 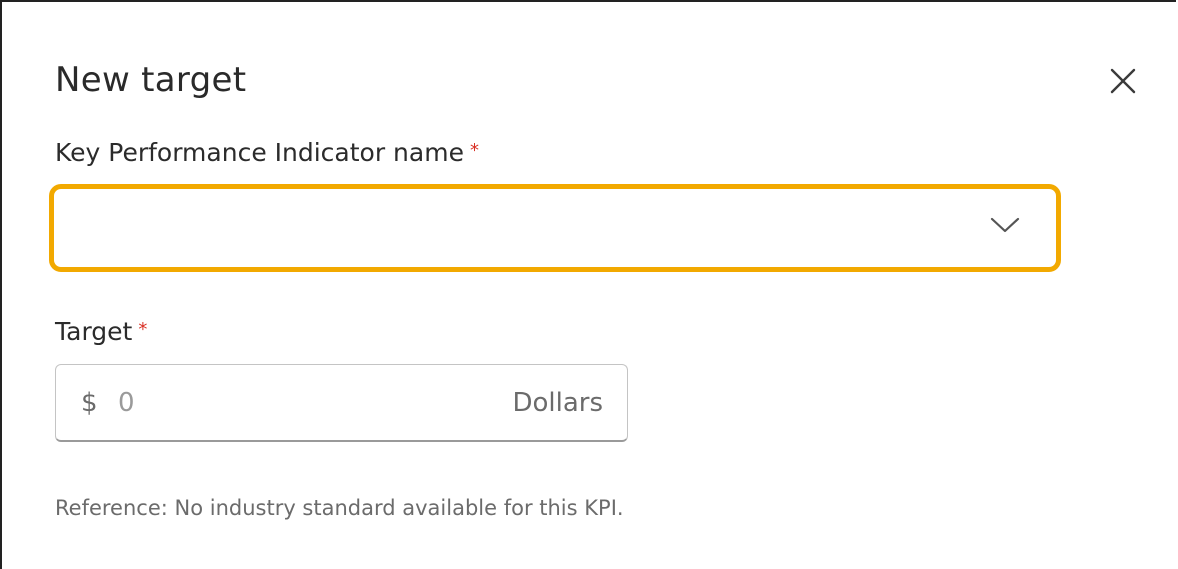 What do you see at coordinates (288, 403) in the screenshot?
I see `target-amount-input` at bounding box center [288, 403].